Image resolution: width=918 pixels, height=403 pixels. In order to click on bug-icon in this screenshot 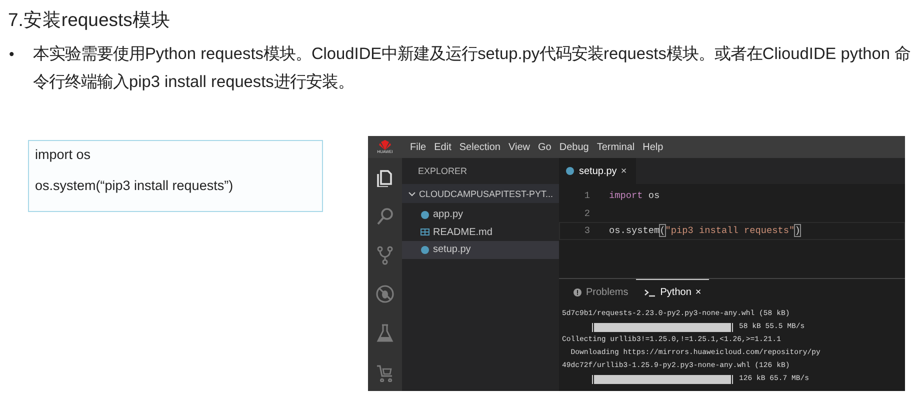, I will do `click(385, 294)`.